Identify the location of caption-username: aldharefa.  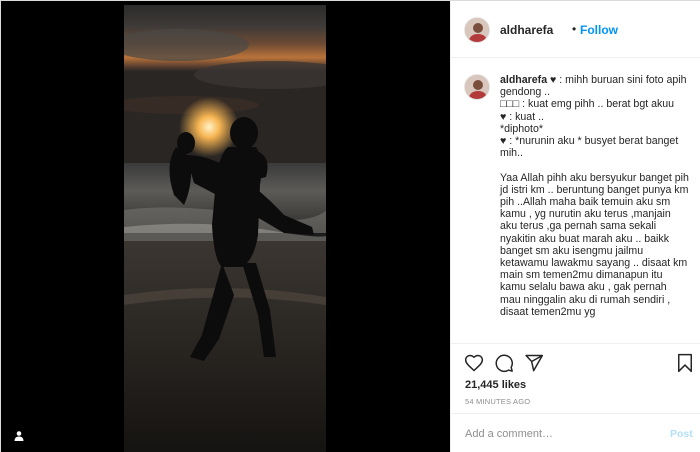
(523, 80).